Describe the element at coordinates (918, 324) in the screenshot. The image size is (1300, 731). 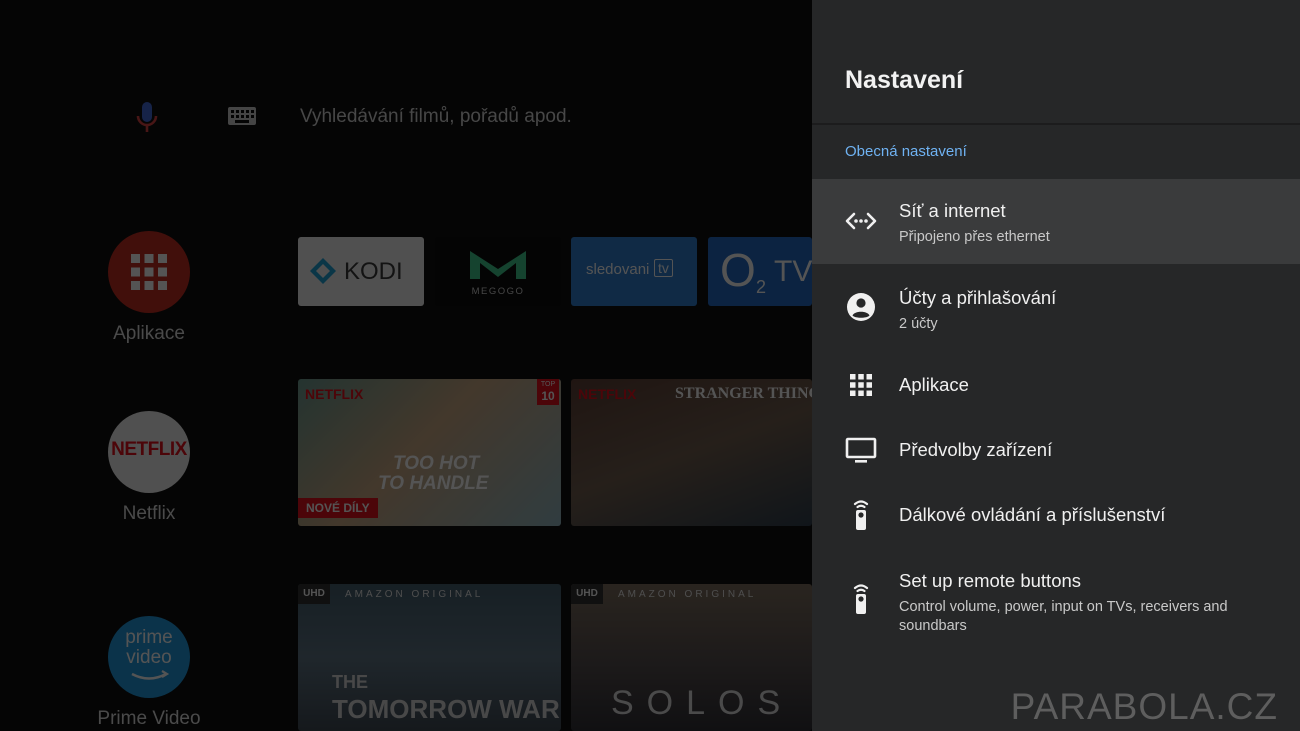
I see `accounts-subtitle: 2 účty` at that location.